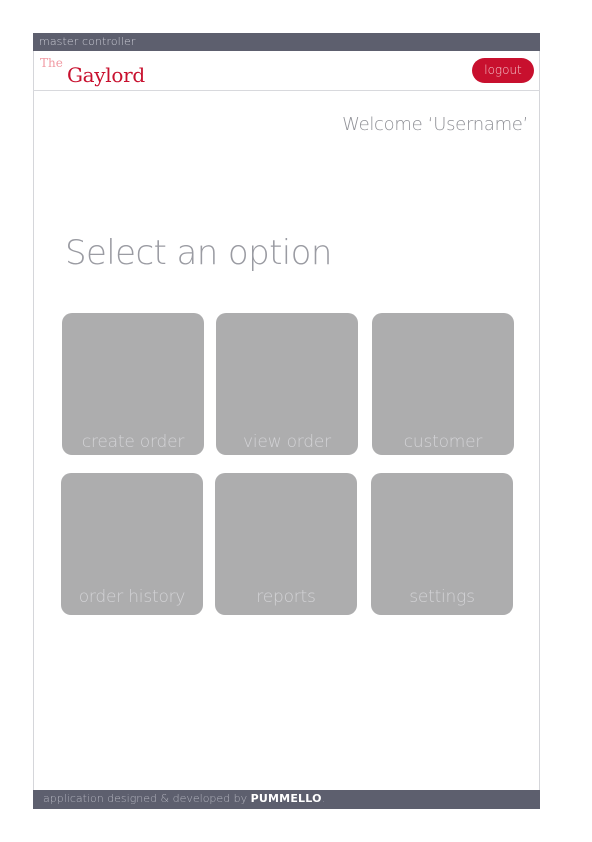 Image resolution: width=592 pixels, height=842 pixels. I want to click on settings-tile: settings, so click(442, 544).